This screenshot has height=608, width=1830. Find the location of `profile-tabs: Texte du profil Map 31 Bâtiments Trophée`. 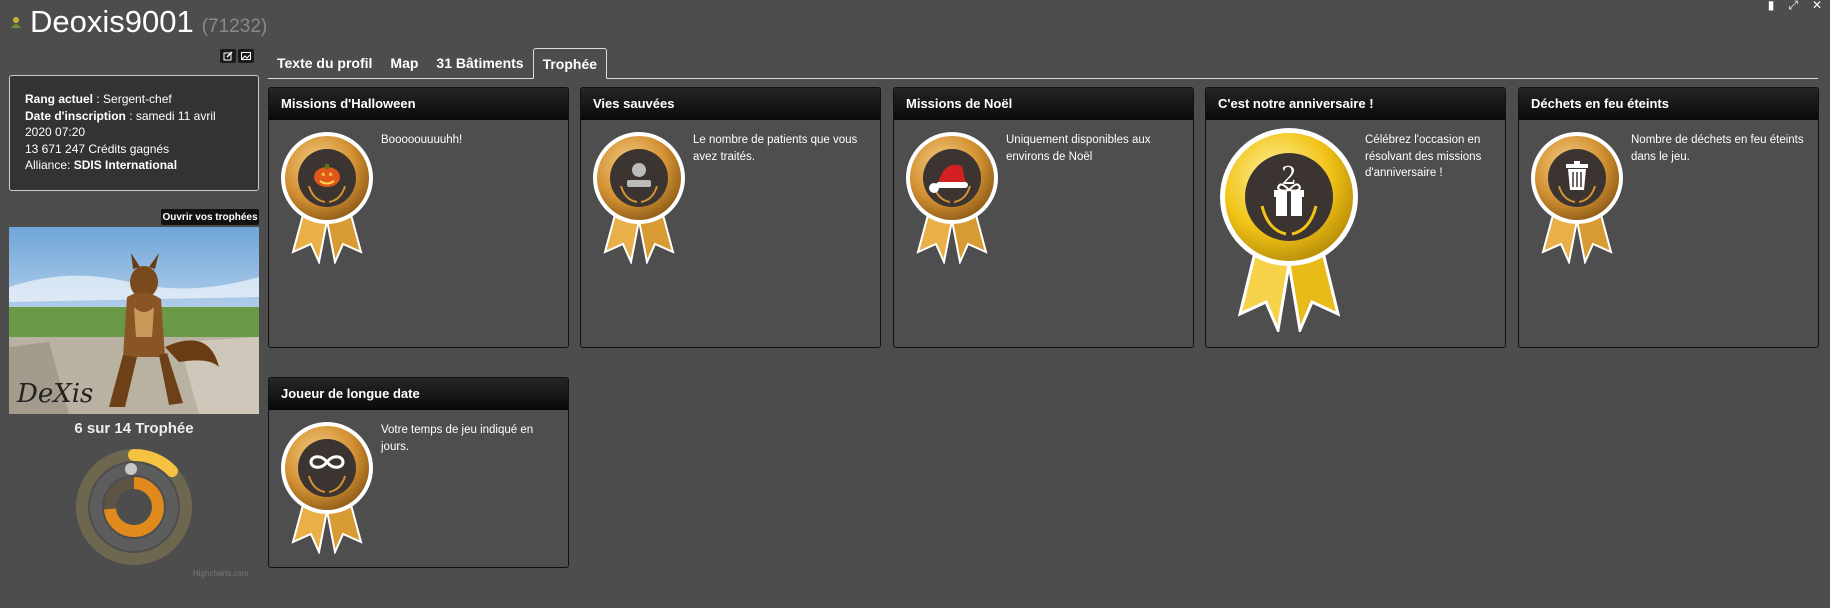

profile-tabs: Texte du profil Map 31 Bâtiments Trophée is located at coordinates (1043, 63).